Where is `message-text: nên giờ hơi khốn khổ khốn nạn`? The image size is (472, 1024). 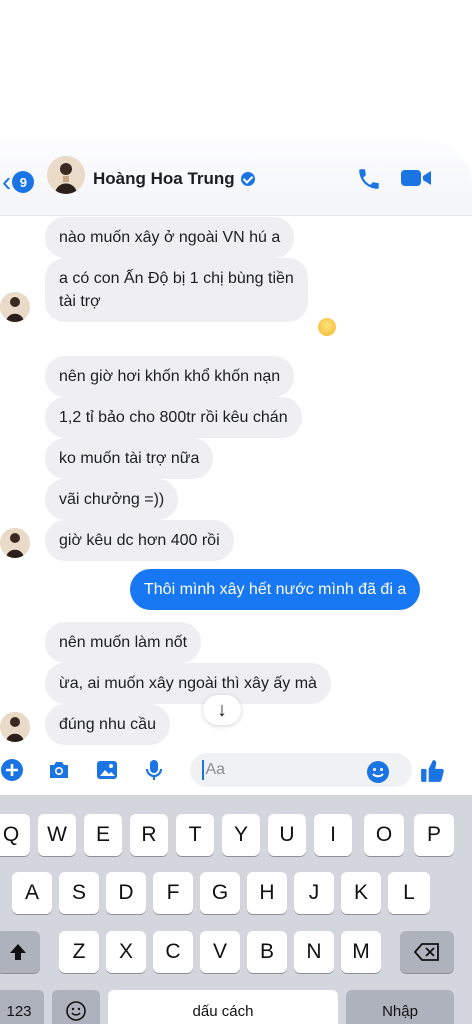 message-text: nên giờ hơi khốn khổ khốn nạn is located at coordinates (170, 376).